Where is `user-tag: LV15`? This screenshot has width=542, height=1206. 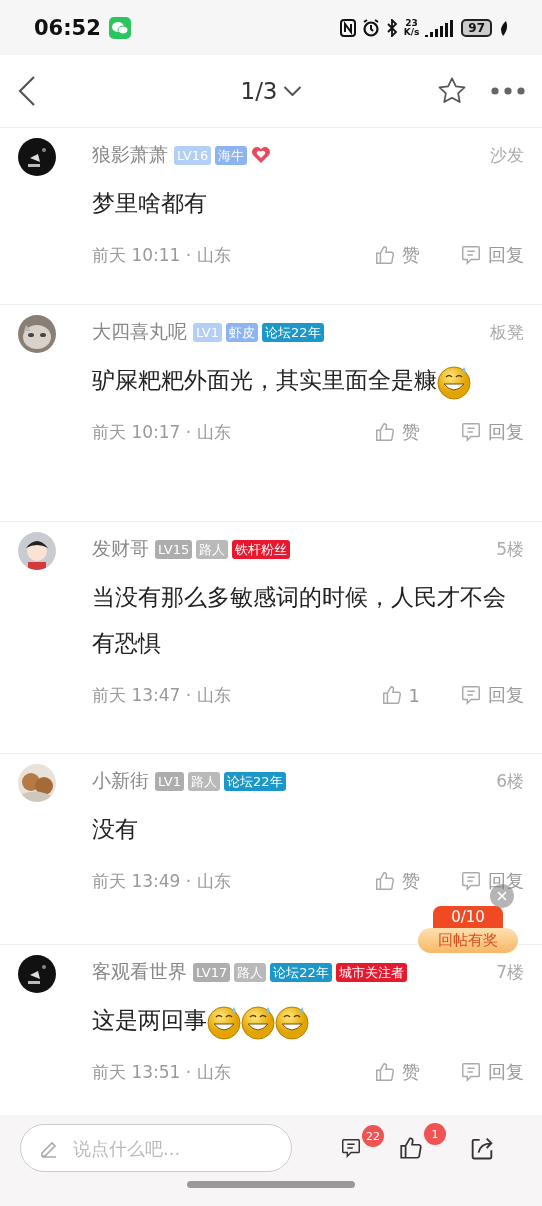 user-tag: LV15 is located at coordinates (174, 549).